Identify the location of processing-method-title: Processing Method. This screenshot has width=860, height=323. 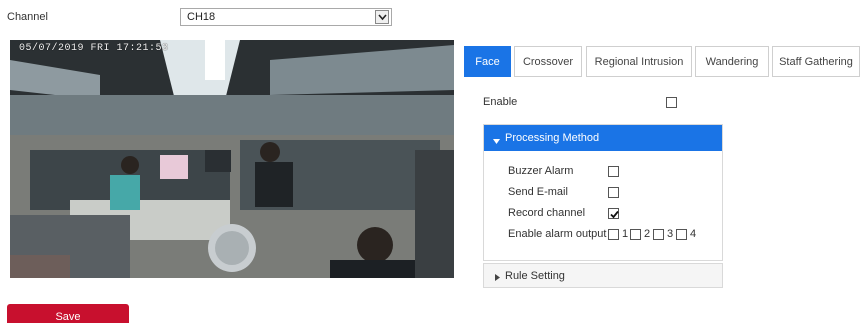
(552, 138).